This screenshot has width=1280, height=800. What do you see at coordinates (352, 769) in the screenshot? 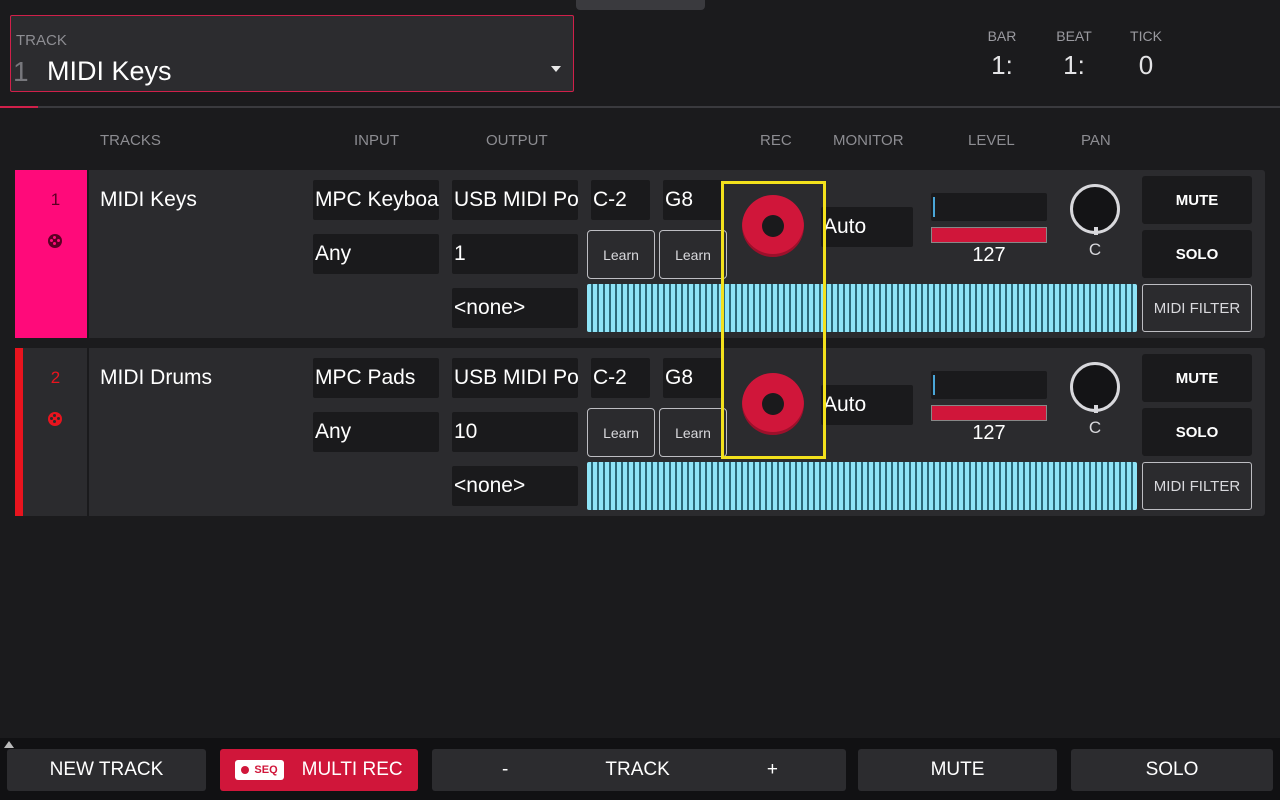
I see `multi-rec-label: MULTI REC` at bounding box center [352, 769].